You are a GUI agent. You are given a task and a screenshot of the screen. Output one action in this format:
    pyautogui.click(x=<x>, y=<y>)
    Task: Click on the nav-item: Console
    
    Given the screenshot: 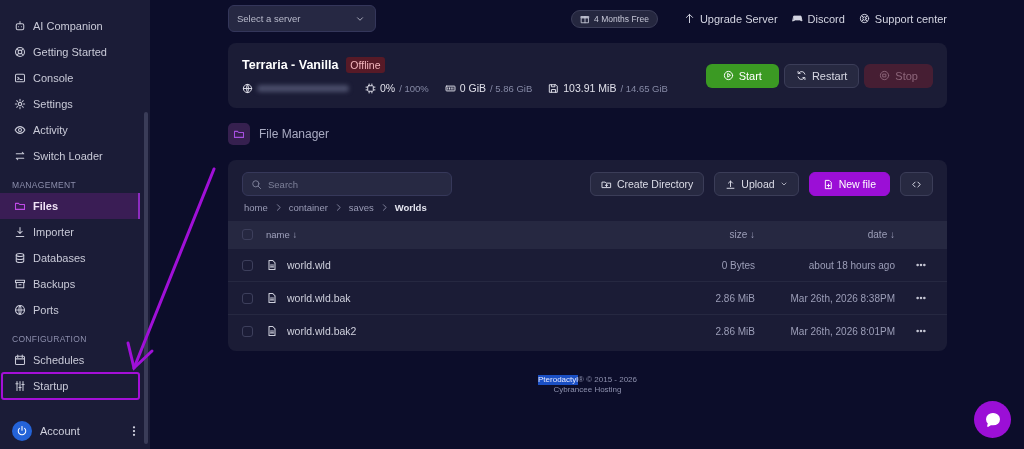 What is the action you would take?
    pyautogui.click(x=70, y=78)
    